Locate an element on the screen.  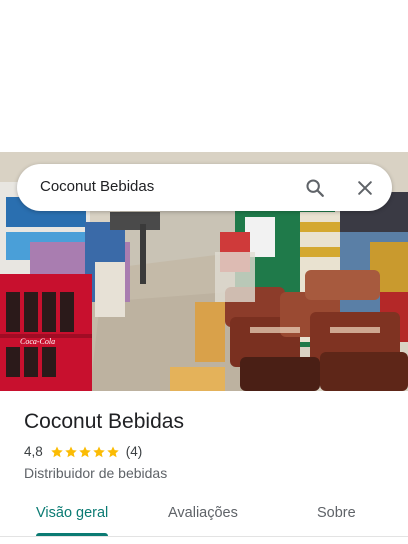
reviews-count: (4) is located at coordinates (134, 451).